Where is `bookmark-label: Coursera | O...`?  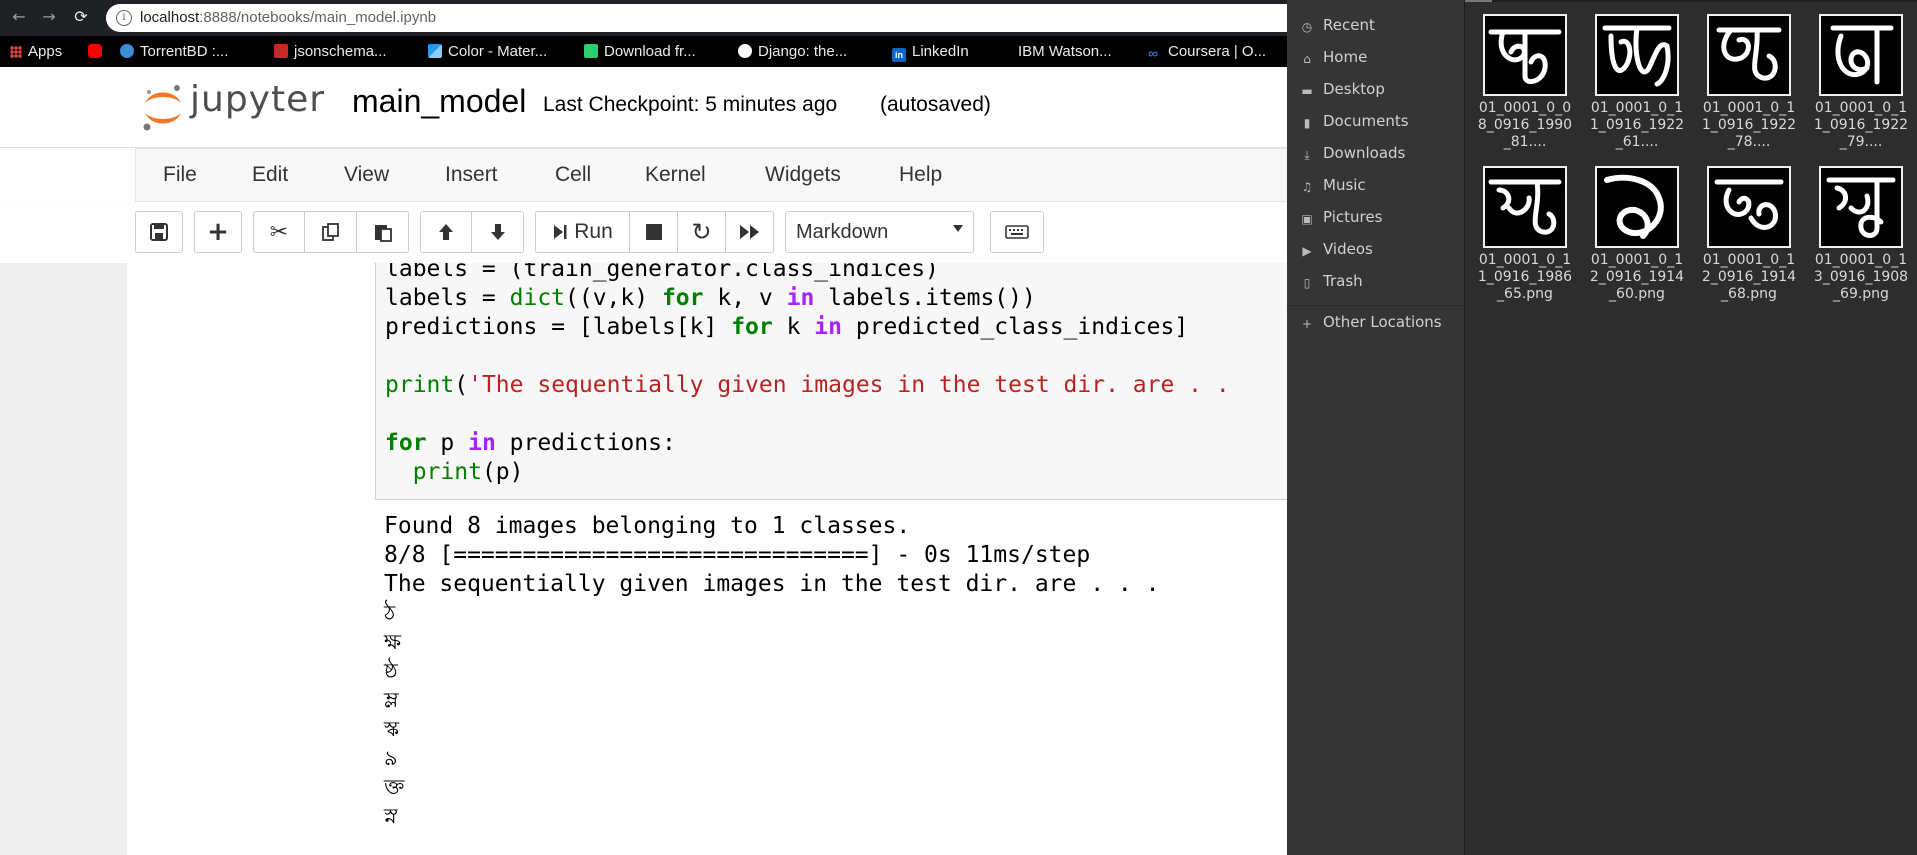 bookmark-label: Coursera | O... is located at coordinates (1217, 51).